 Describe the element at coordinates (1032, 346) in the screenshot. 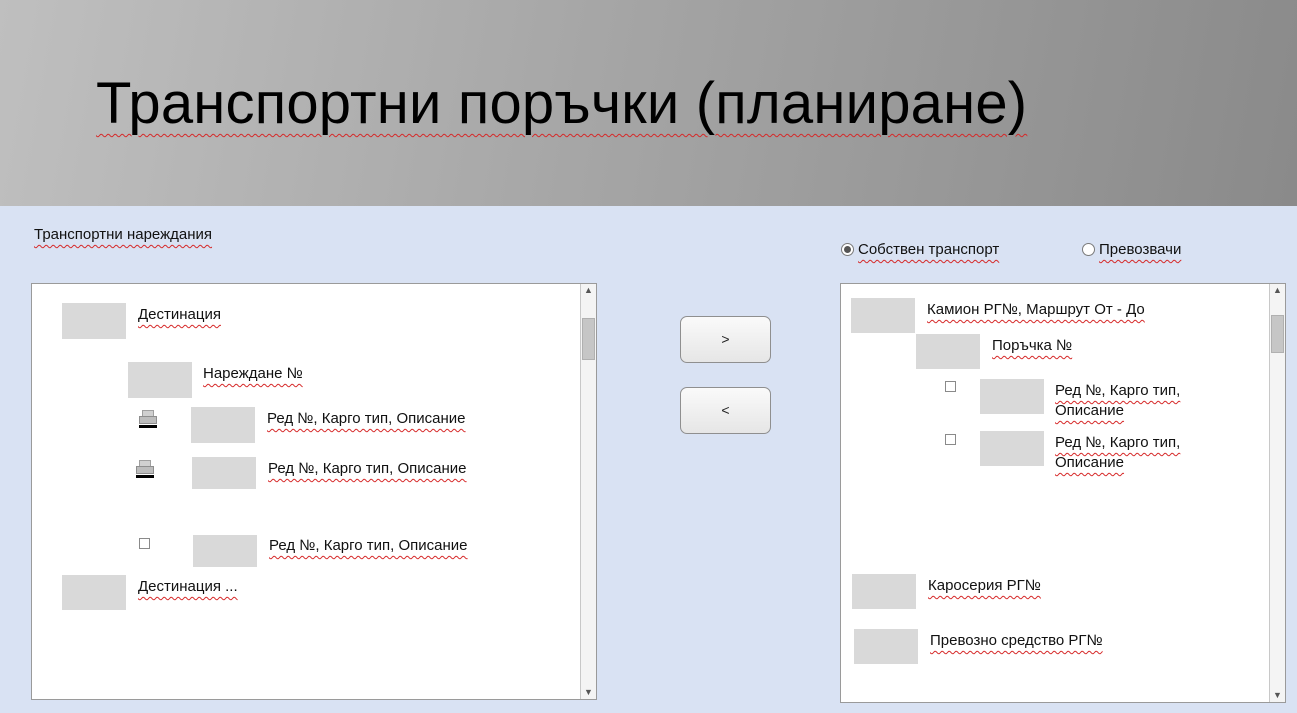

I see `tree-item-order: Поръчка №` at that location.